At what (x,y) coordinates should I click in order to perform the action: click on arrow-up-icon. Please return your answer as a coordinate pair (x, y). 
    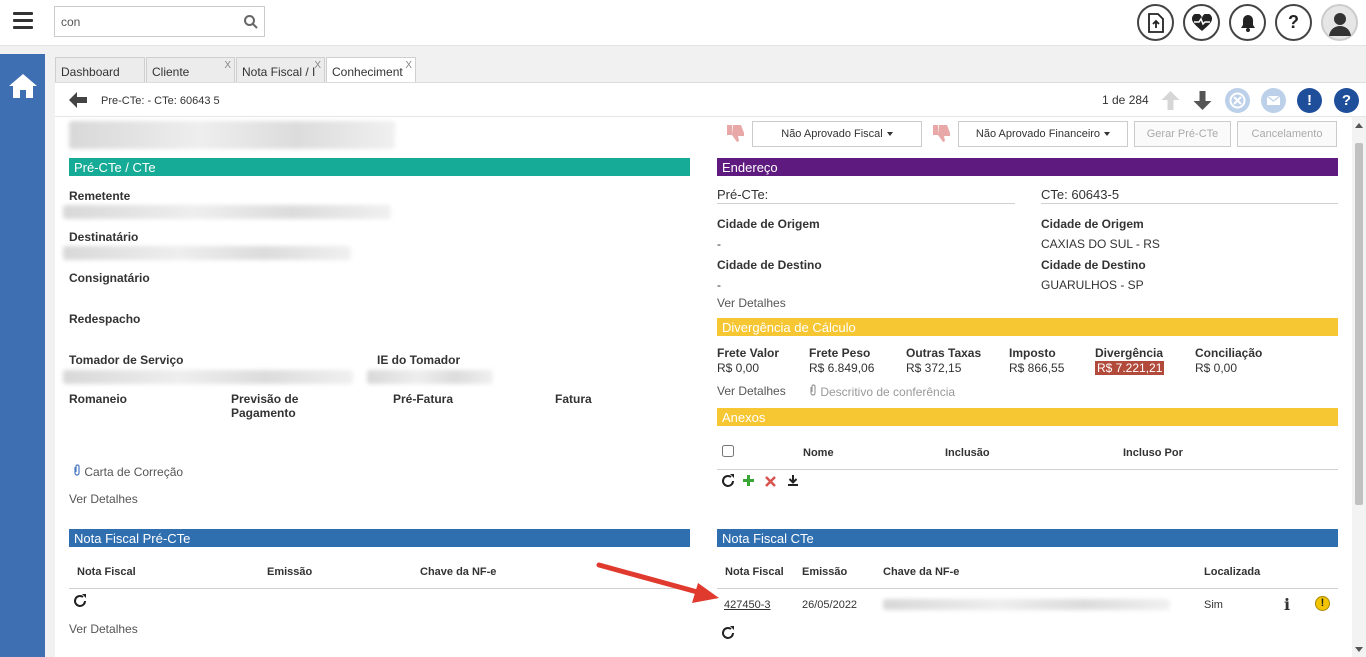
    Looking at the image, I should click on (1170, 100).